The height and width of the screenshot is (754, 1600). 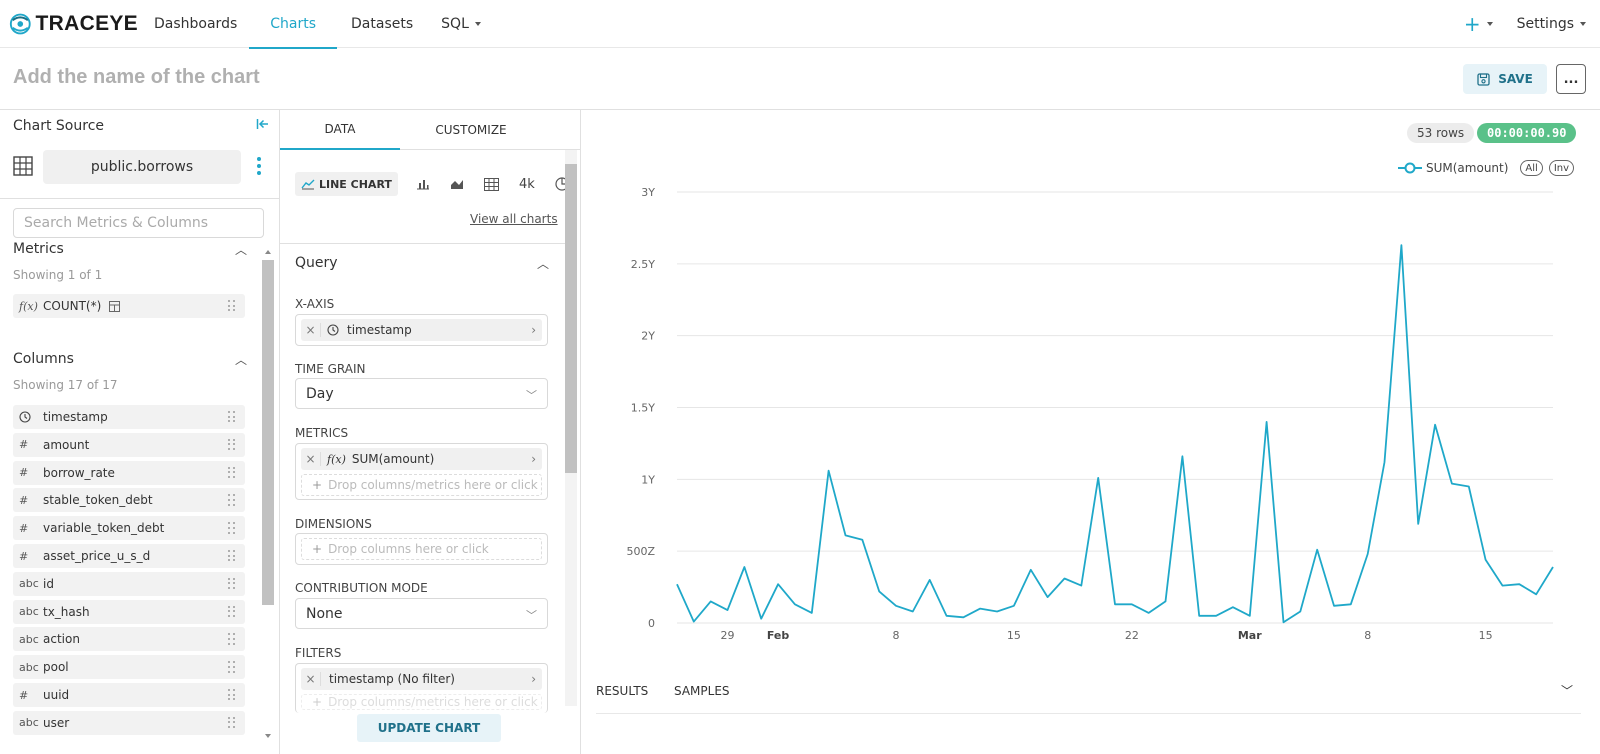 What do you see at coordinates (129, 639) in the screenshot?
I see `column-item: abc action` at bounding box center [129, 639].